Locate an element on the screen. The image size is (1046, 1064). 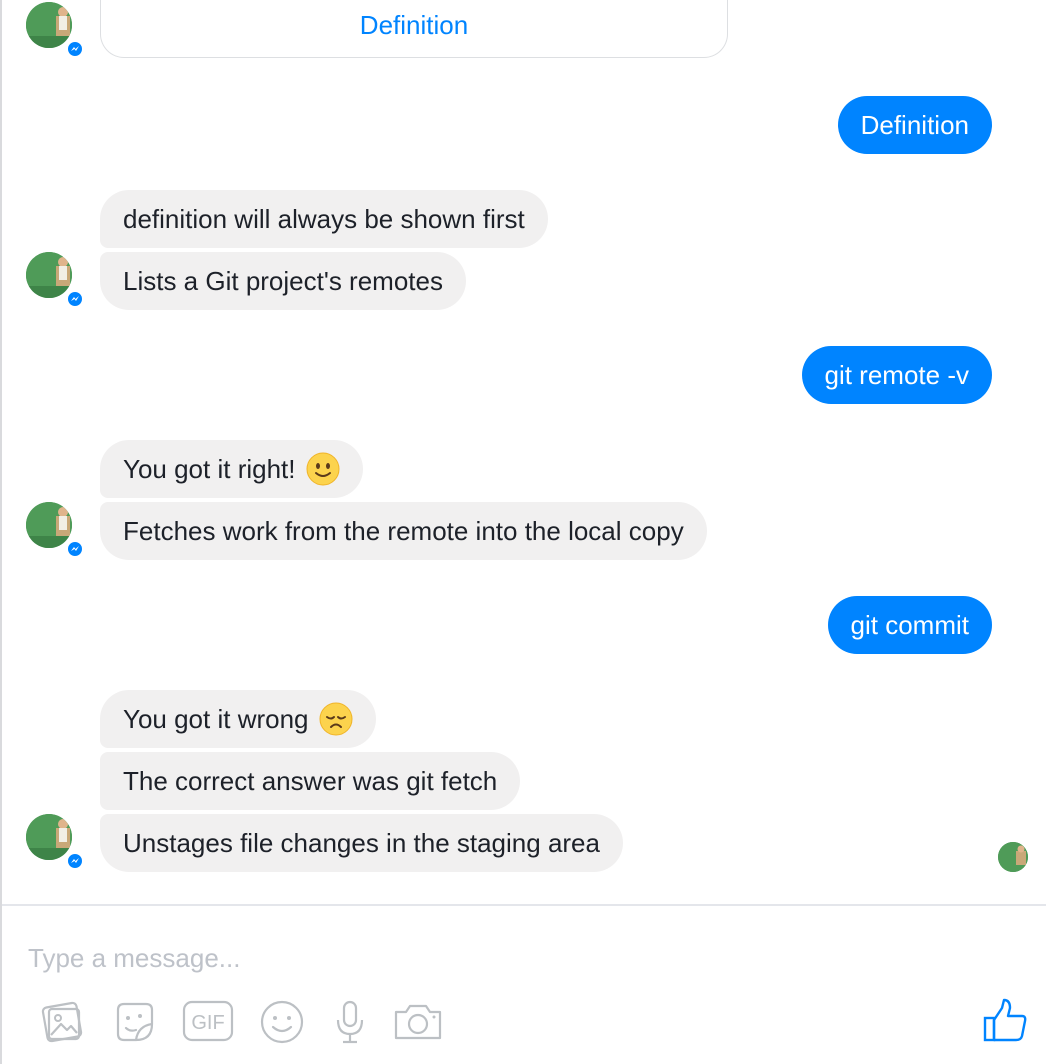
gif-icon-label: GIF is located at coordinates (207, 1023).